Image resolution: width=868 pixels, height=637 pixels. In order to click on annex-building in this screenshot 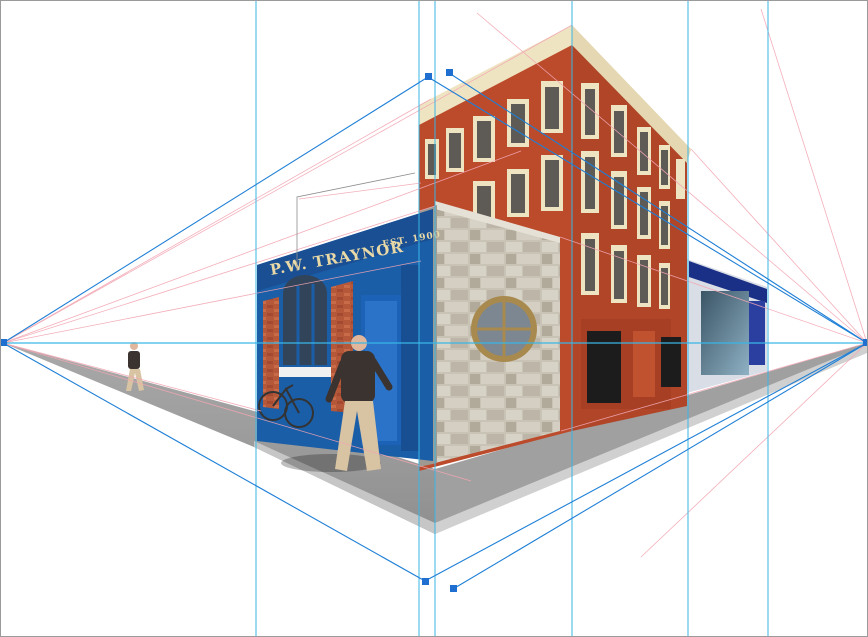, I will do `click(727, 326)`.